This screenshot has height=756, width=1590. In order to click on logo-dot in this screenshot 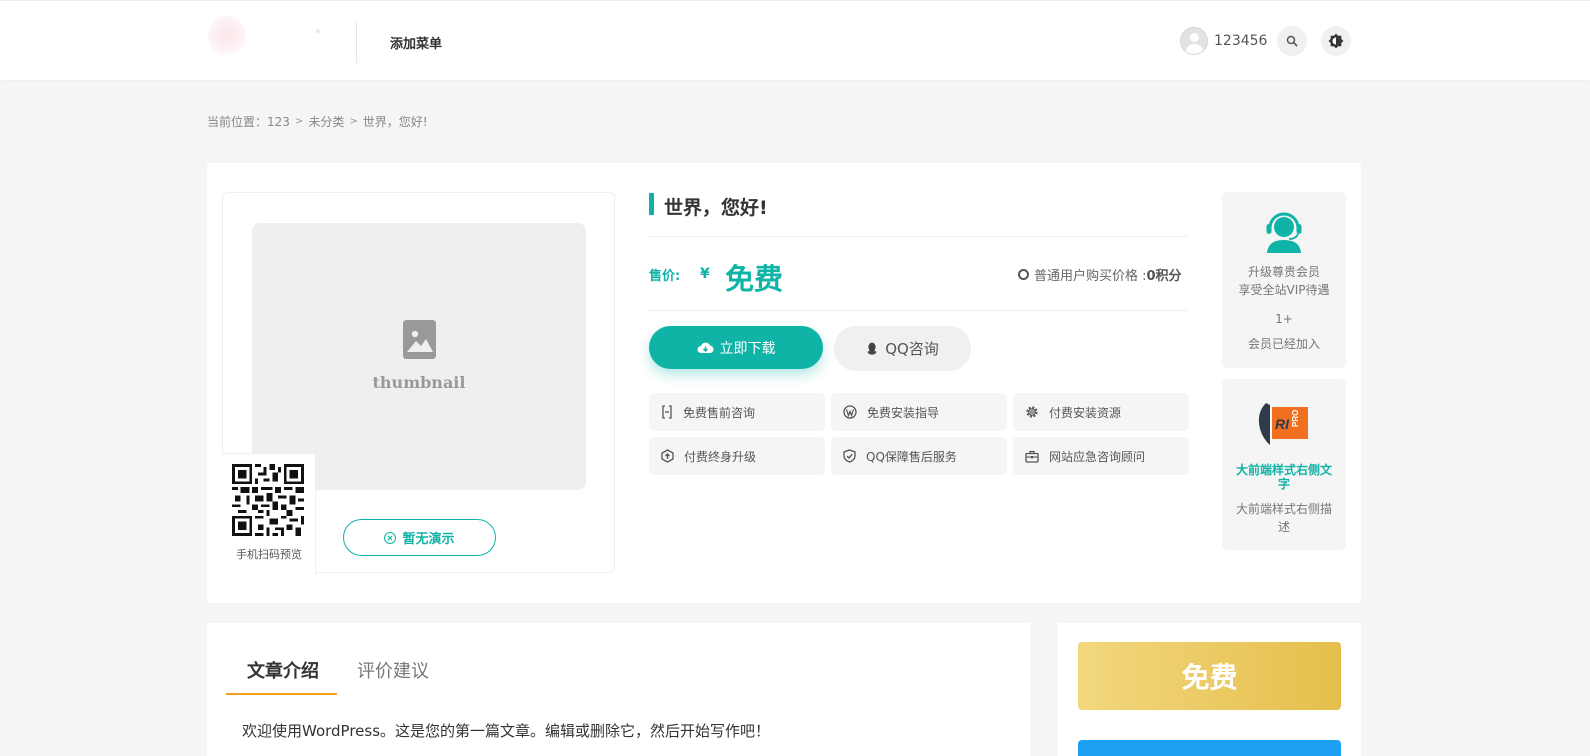, I will do `click(318, 31)`.